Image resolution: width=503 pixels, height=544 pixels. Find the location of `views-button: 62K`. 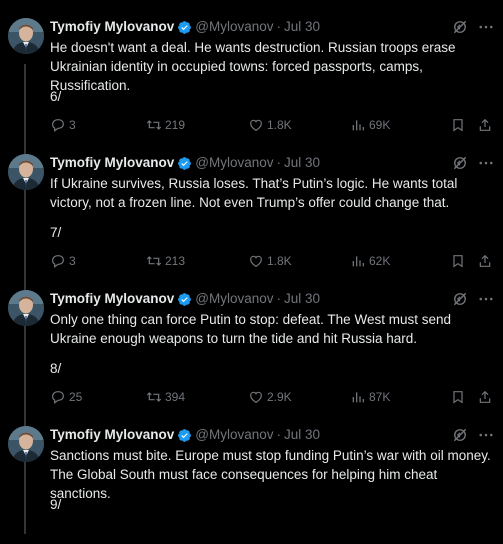

views-button: 62K is located at coordinates (370, 261).